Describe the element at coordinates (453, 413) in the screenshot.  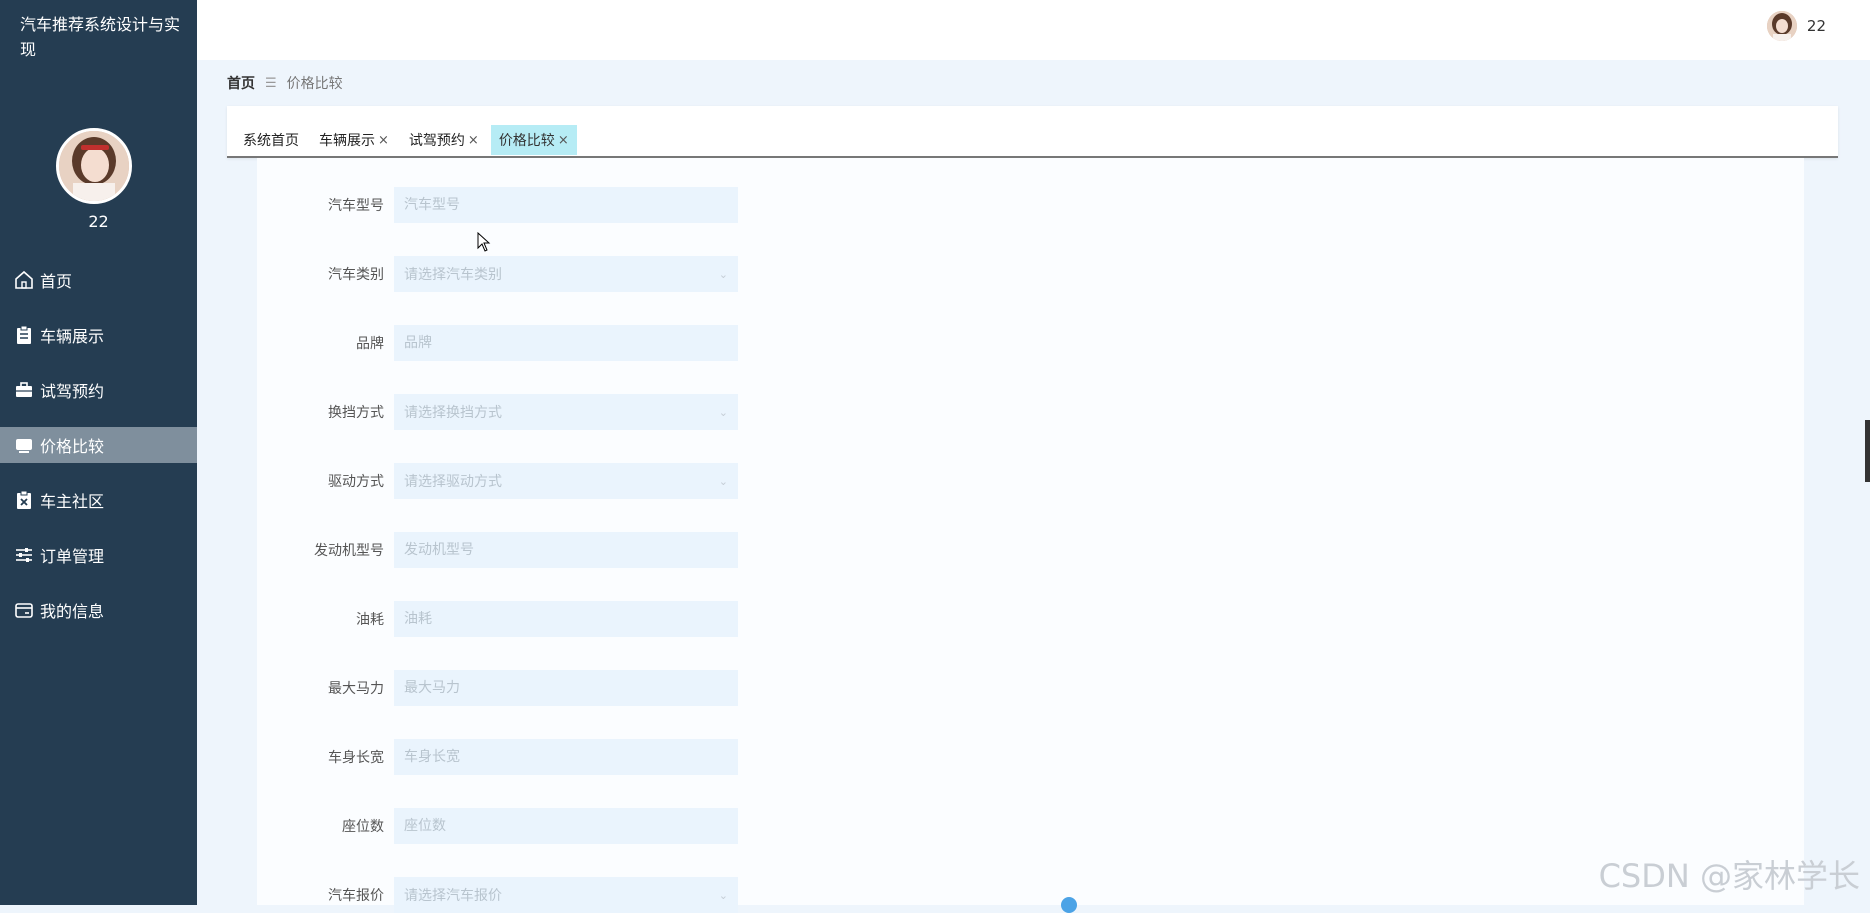
I see `select-placeholder: 请选择换挡方式` at that location.